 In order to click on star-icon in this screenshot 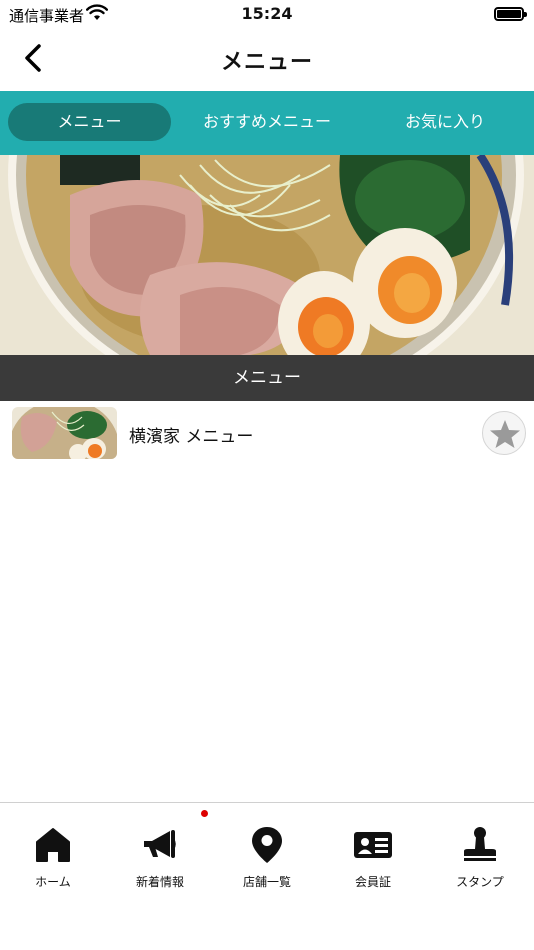, I will do `click(505, 434)`.